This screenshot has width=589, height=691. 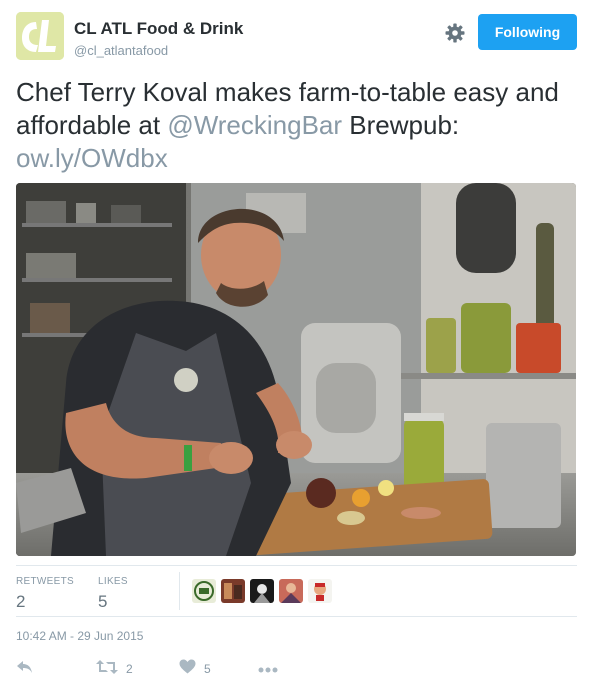 I want to click on like-button: 5, so click(x=195, y=669).